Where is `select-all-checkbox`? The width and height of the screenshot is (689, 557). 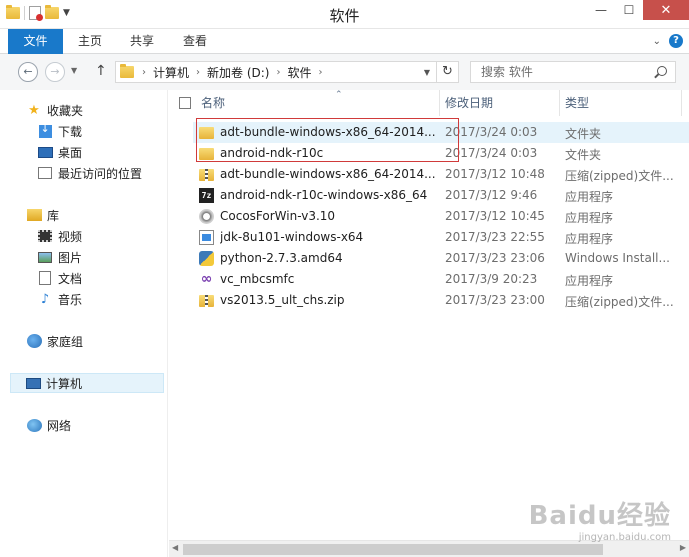 select-all-checkbox is located at coordinates (185, 103).